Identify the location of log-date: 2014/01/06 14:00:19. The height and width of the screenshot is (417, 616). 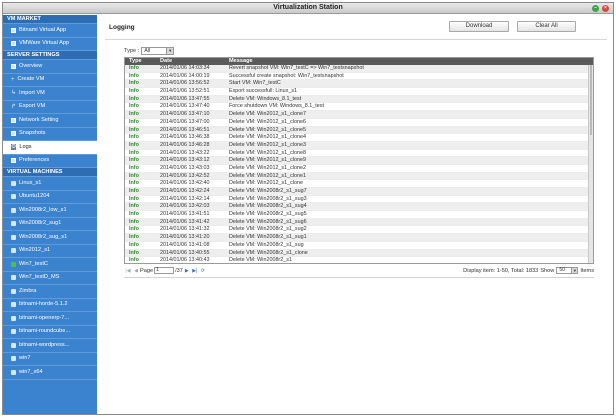
(185, 75).